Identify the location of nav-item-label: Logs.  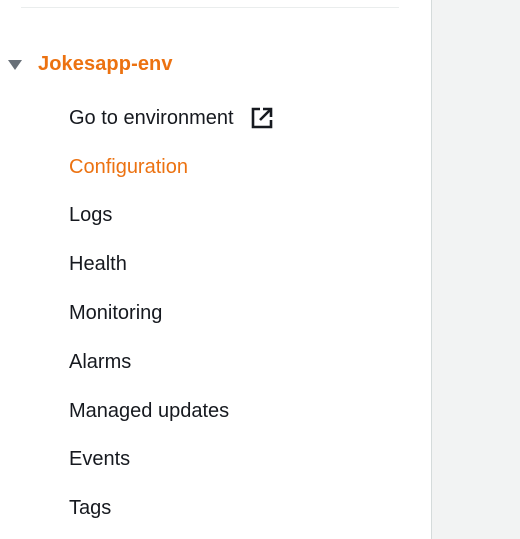
(90, 215).